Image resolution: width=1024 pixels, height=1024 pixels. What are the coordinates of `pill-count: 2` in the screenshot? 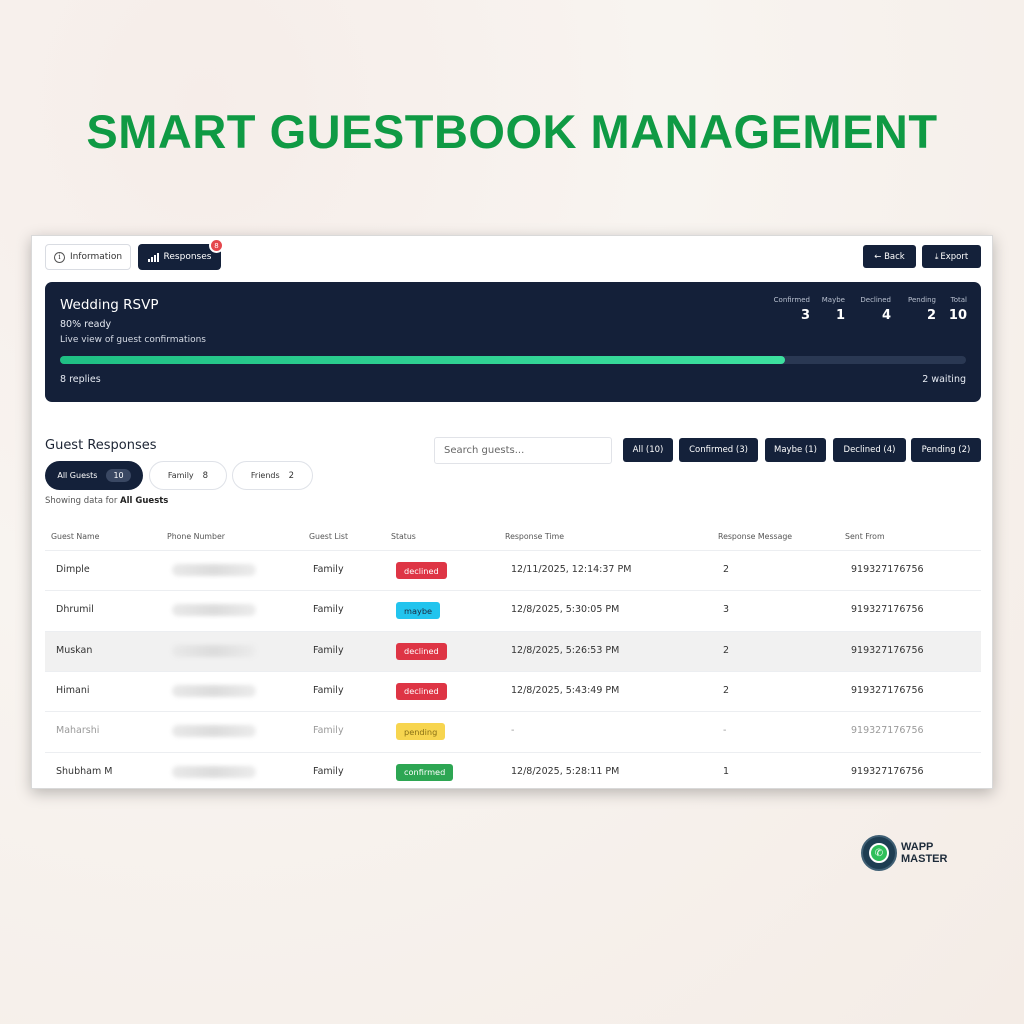 It's located at (291, 475).